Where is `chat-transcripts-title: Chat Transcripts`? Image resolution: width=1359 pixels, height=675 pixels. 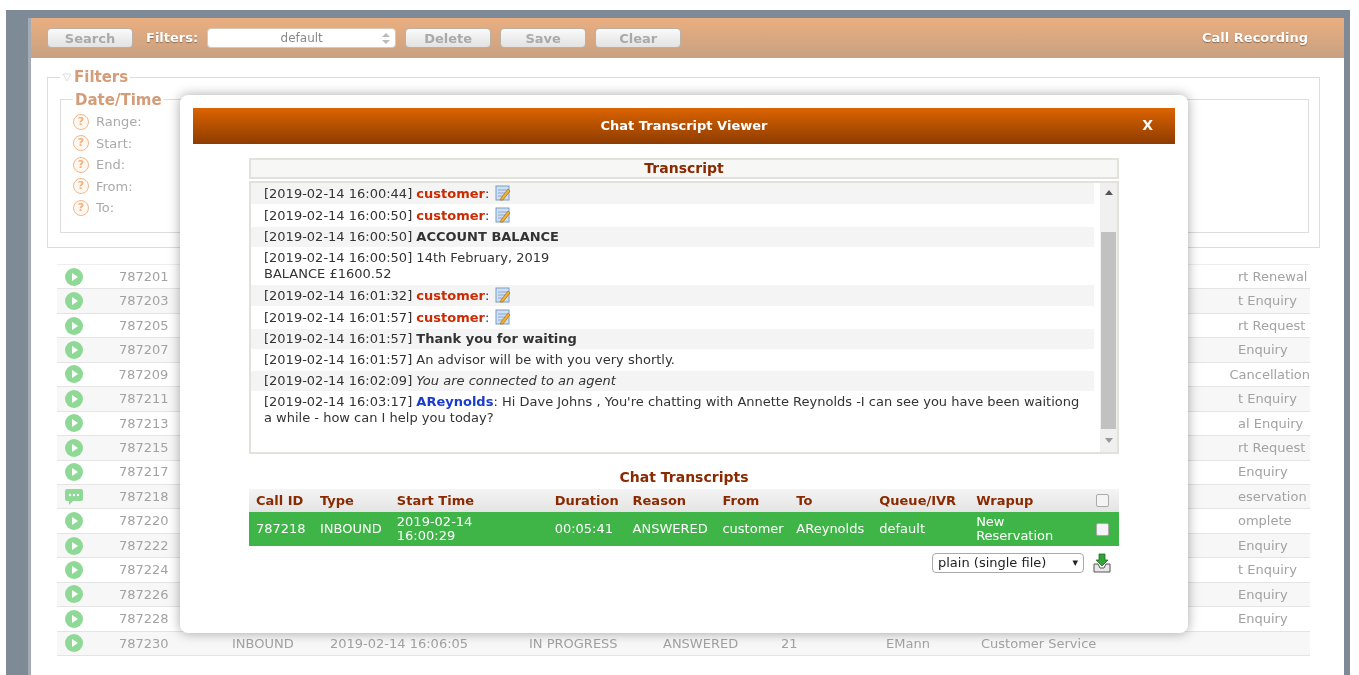 chat-transcripts-title: Chat Transcripts is located at coordinates (684, 477).